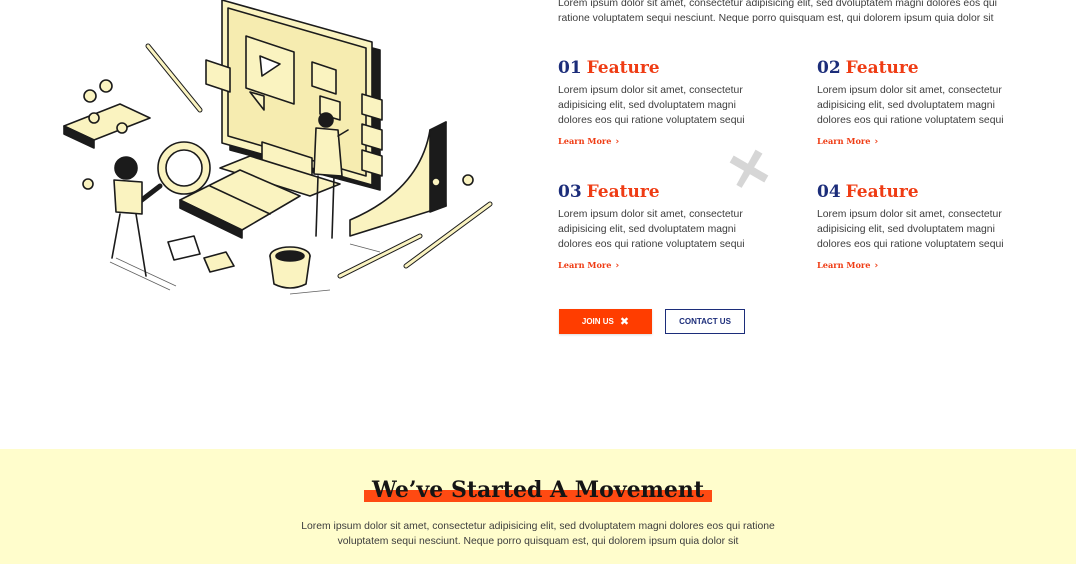 The image size is (1076, 564). I want to click on contact-us-button: CONTACT US, so click(705, 321).